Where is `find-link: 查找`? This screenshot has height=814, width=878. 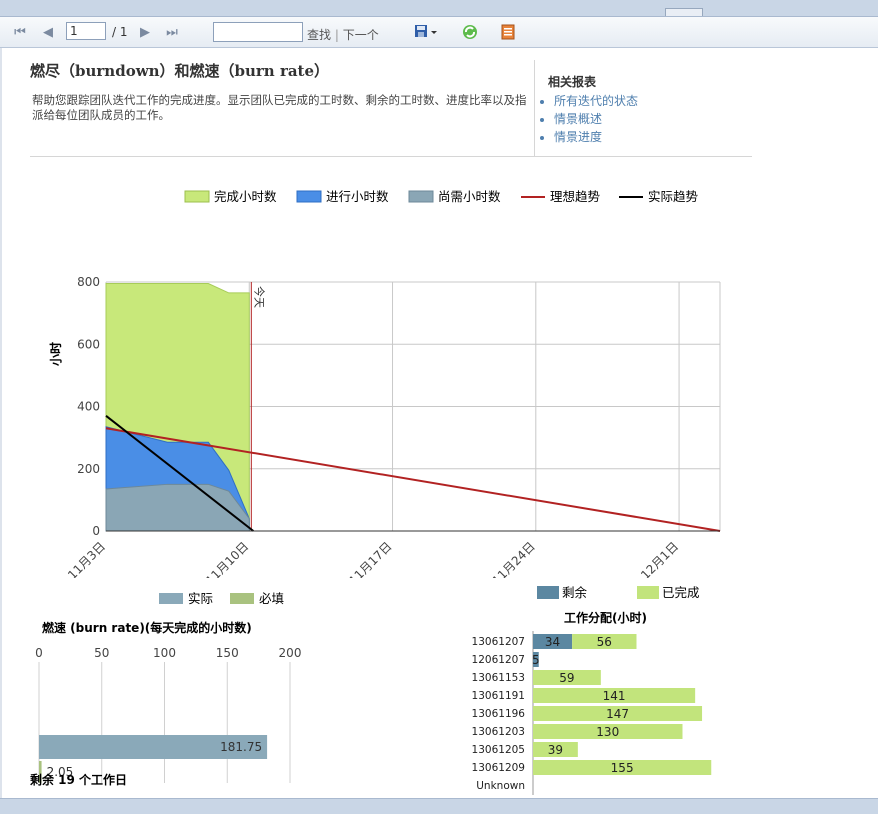 find-link: 查找 is located at coordinates (319, 35).